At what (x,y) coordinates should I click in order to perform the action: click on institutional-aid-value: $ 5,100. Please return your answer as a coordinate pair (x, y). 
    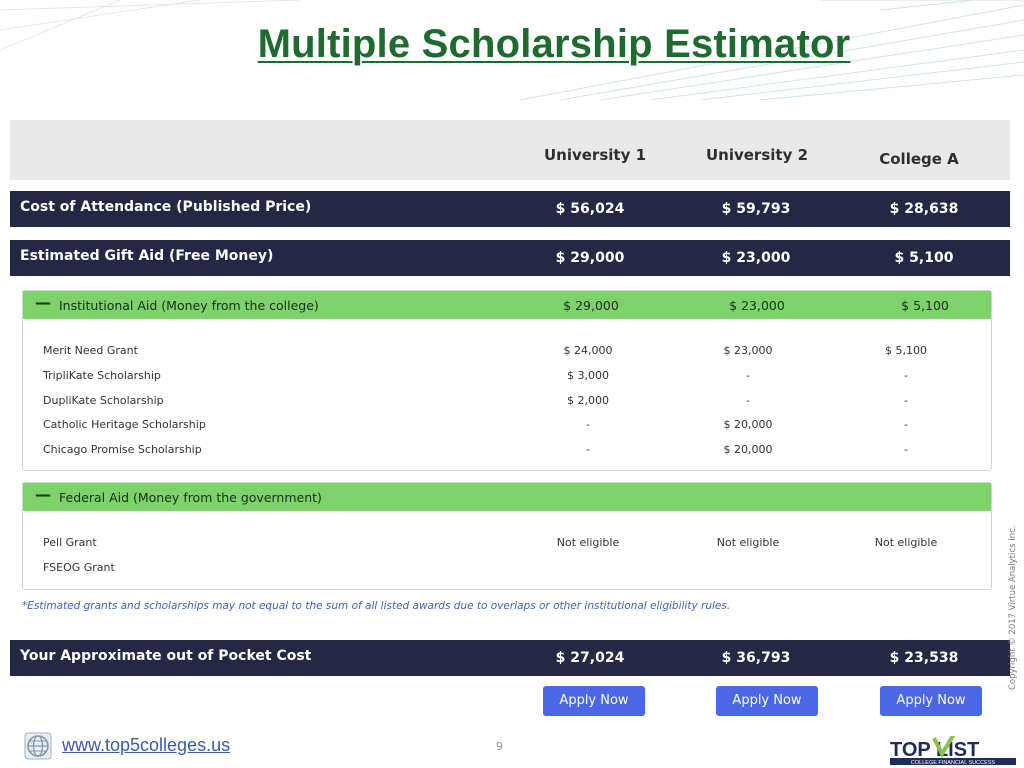
    Looking at the image, I should click on (925, 305).